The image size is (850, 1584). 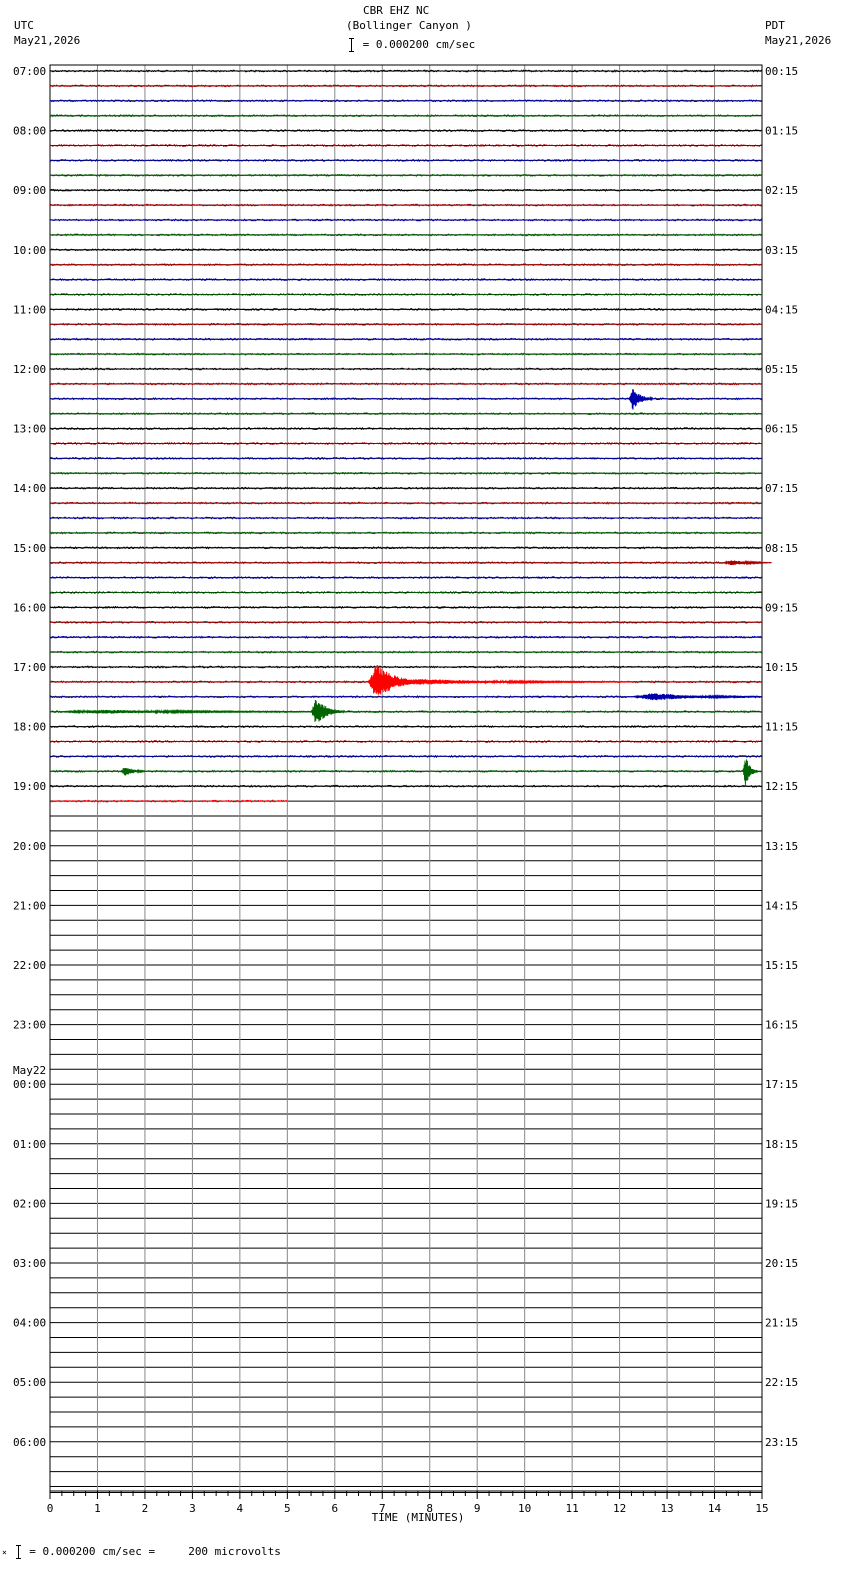 I want to click on left-hour-label: 15:00, so click(x=29, y=548).